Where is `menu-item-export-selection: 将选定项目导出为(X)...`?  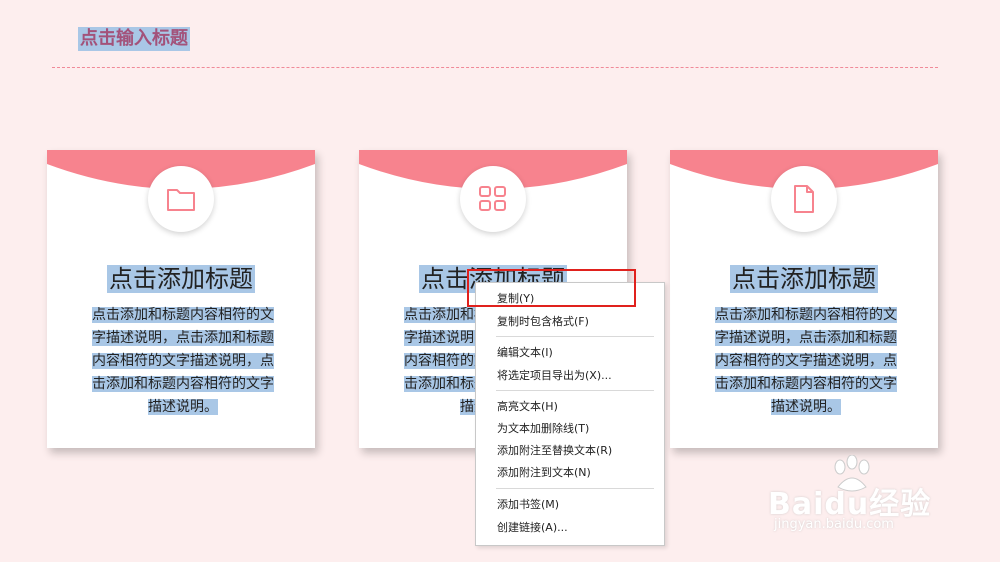
menu-item-export-selection: 将选定项目导出为(X)... is located at coordinates (554, 376).